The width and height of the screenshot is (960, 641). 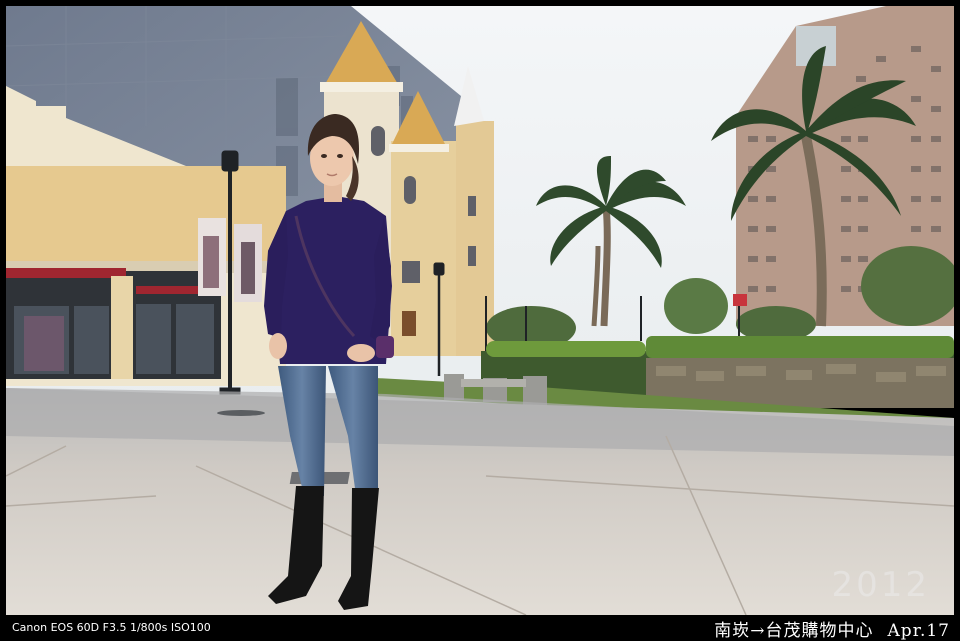 What do you see at coordinates (111, 627) in the screenshot?
I see `exif-info: Canon EOS 60D F3.5 1/800s ISO100` at bounding box center [111, 627].